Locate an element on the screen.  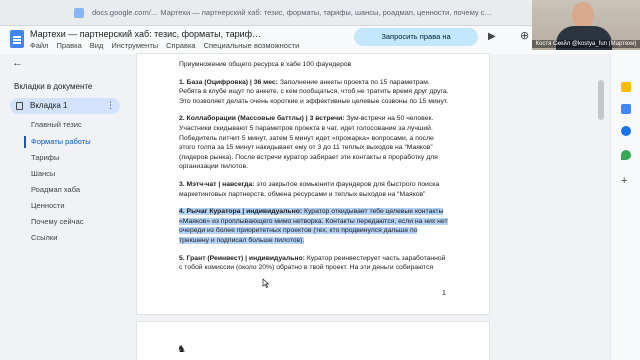
tasks-icon is located at coordinates (626, 109).